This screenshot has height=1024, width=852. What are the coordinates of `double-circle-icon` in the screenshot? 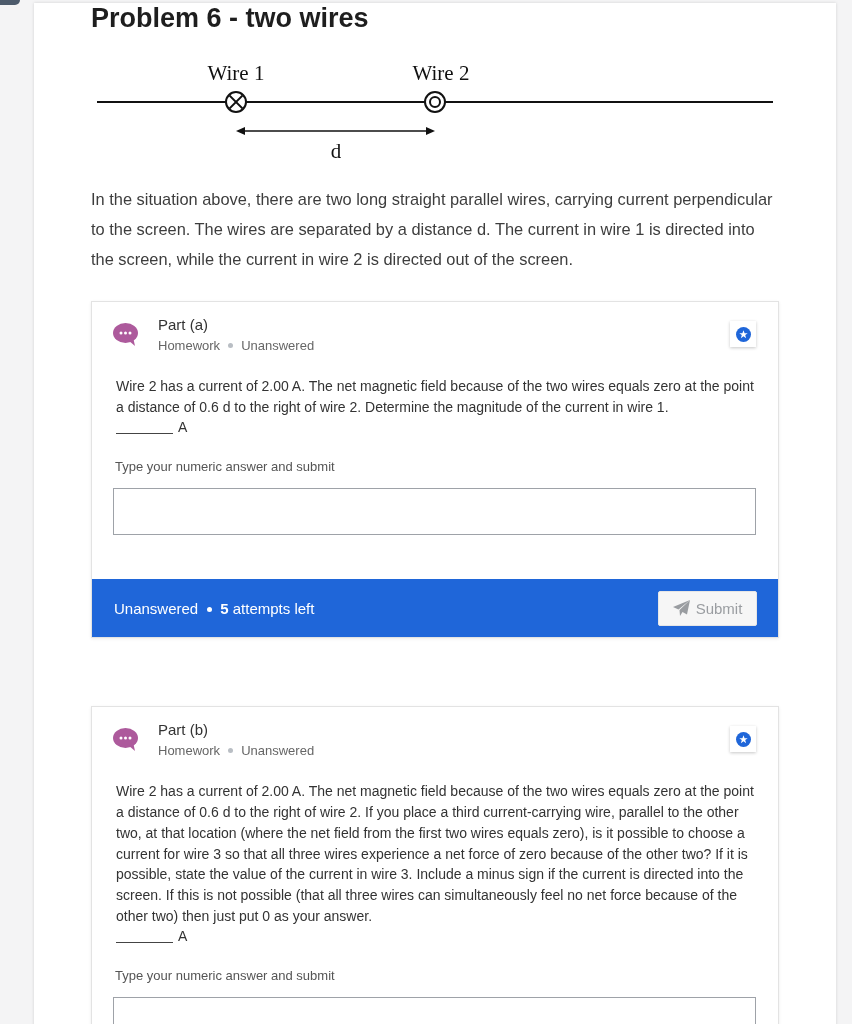 It's located at (435, 102).